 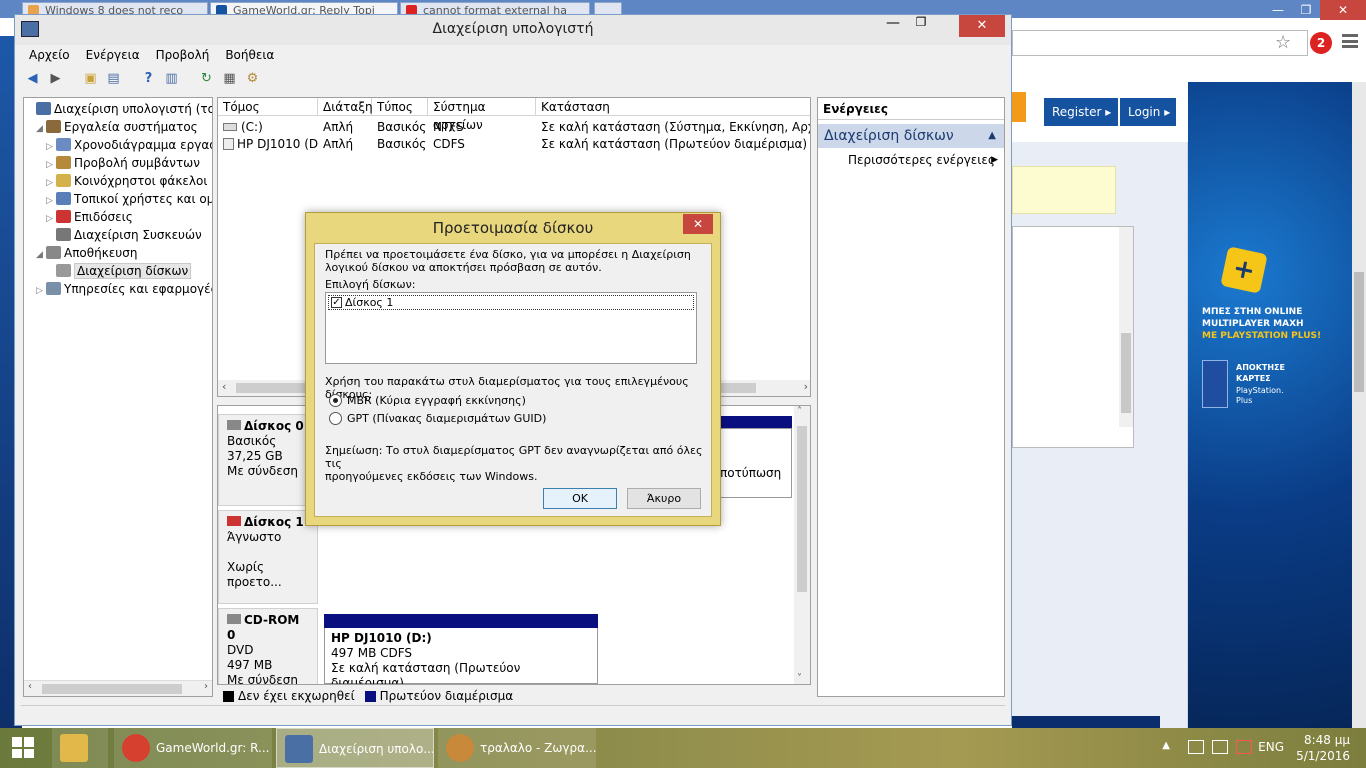 What do you see at coordinates (252, 78) in the screenshot?
I see `settings-icon: ⚙` at bounding box center [252, 78].